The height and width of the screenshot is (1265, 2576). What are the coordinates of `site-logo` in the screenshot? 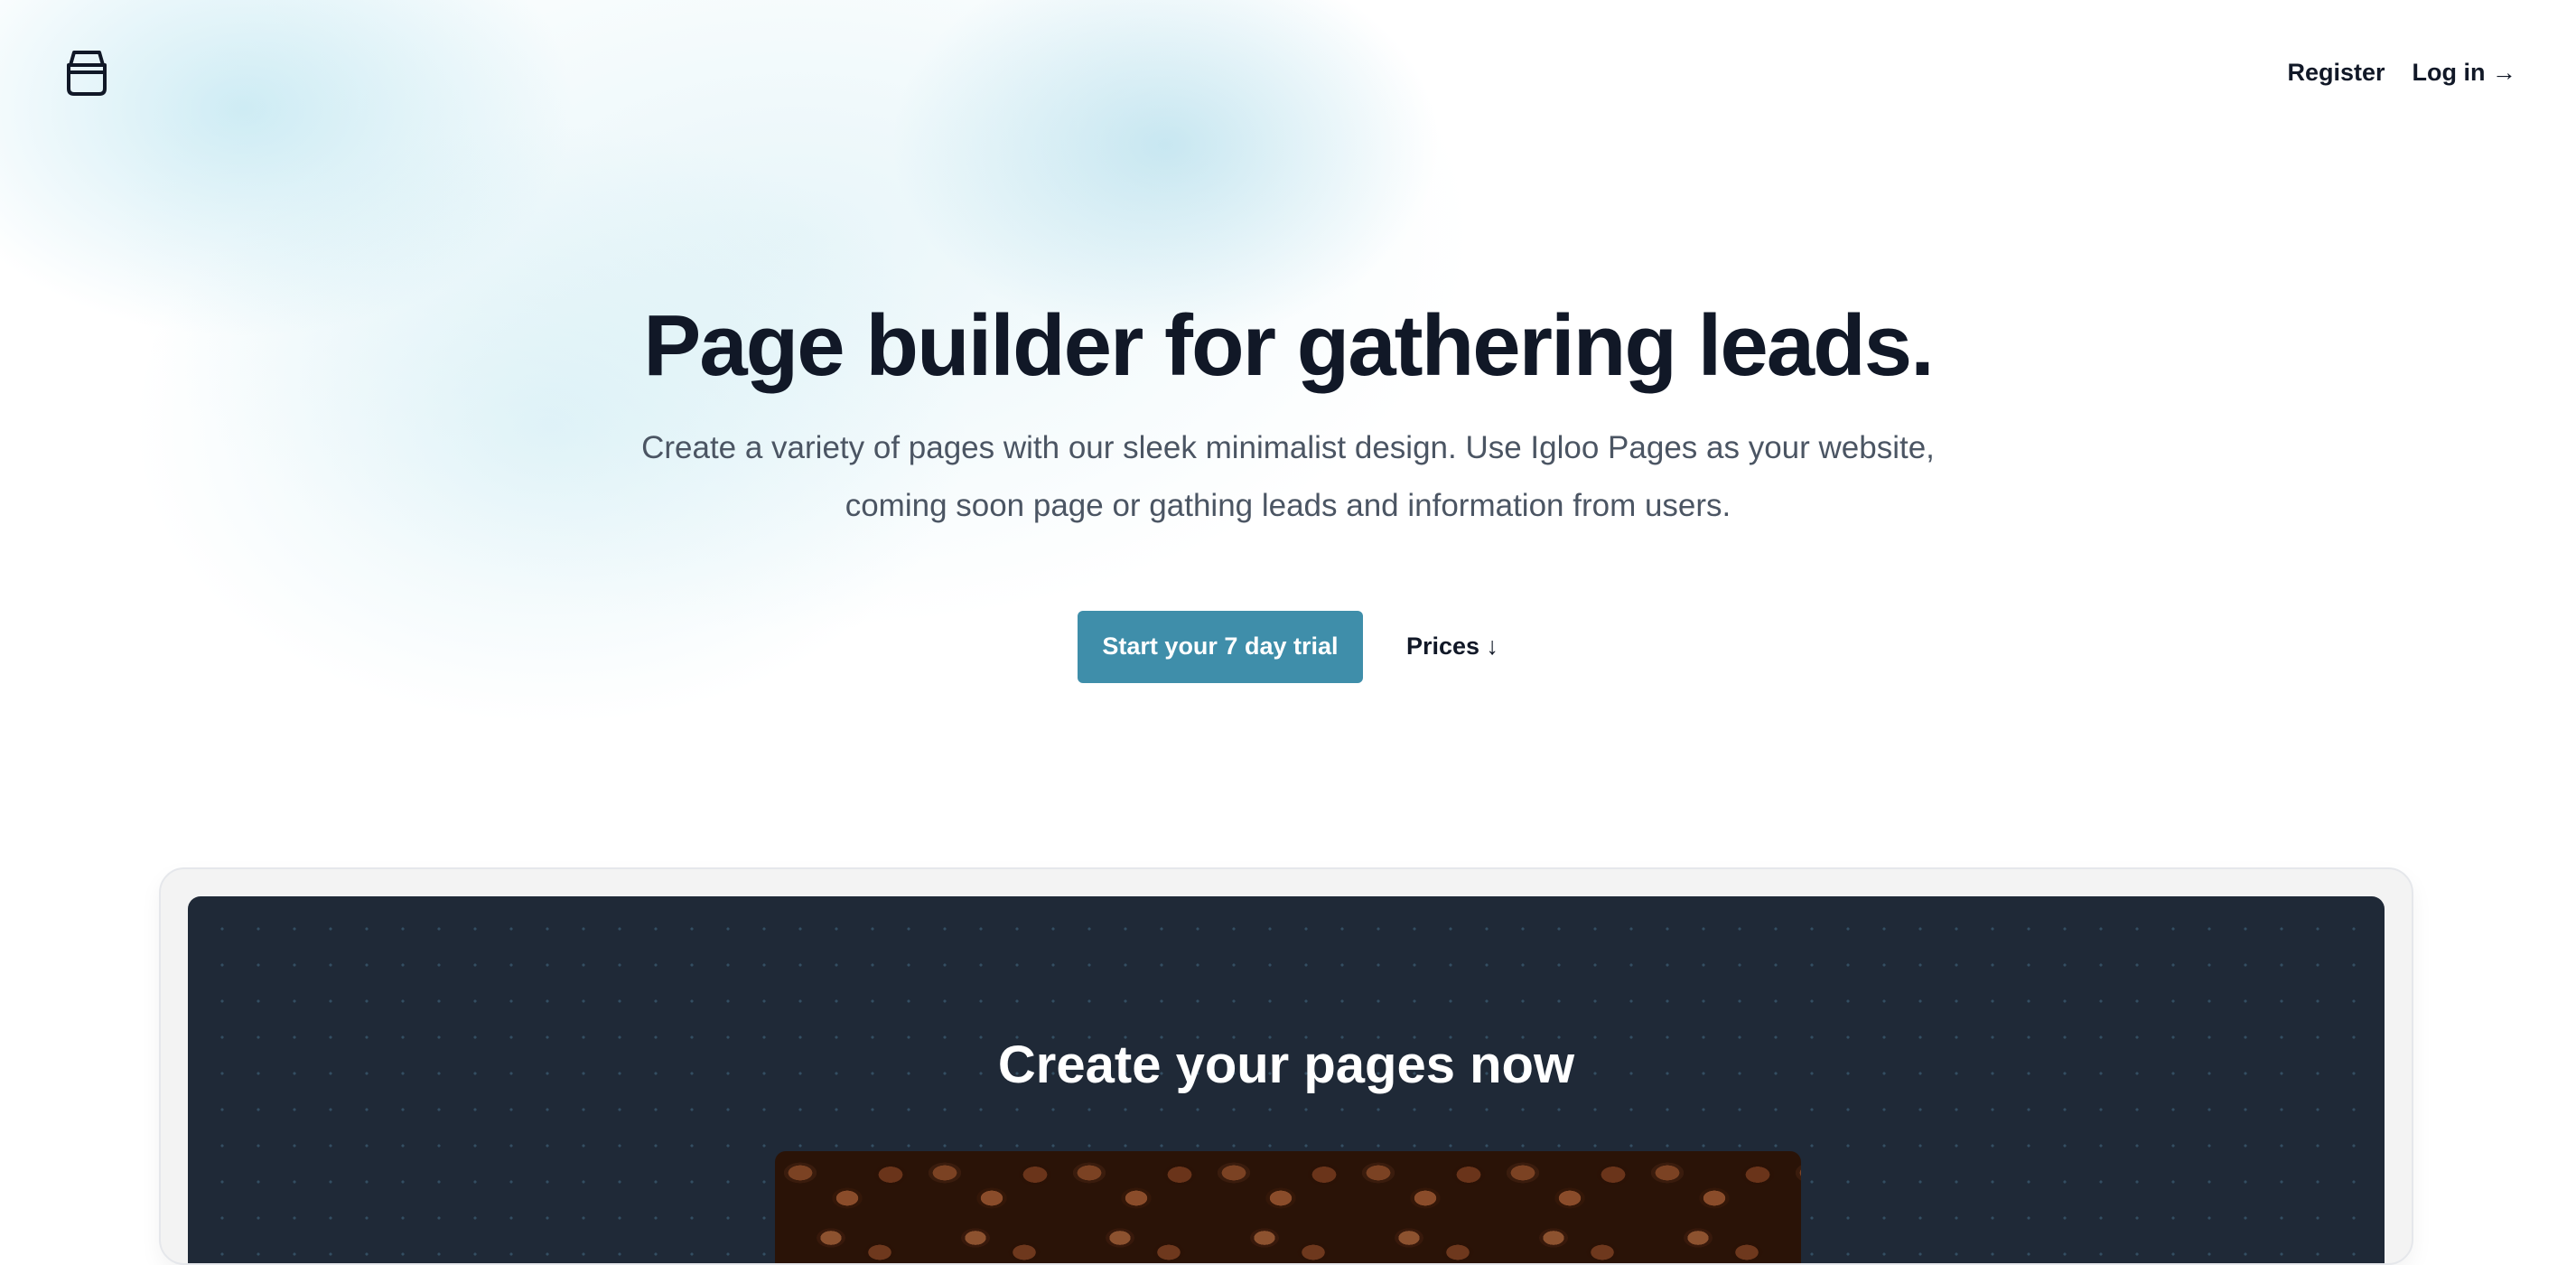 It's located at (86, 71).